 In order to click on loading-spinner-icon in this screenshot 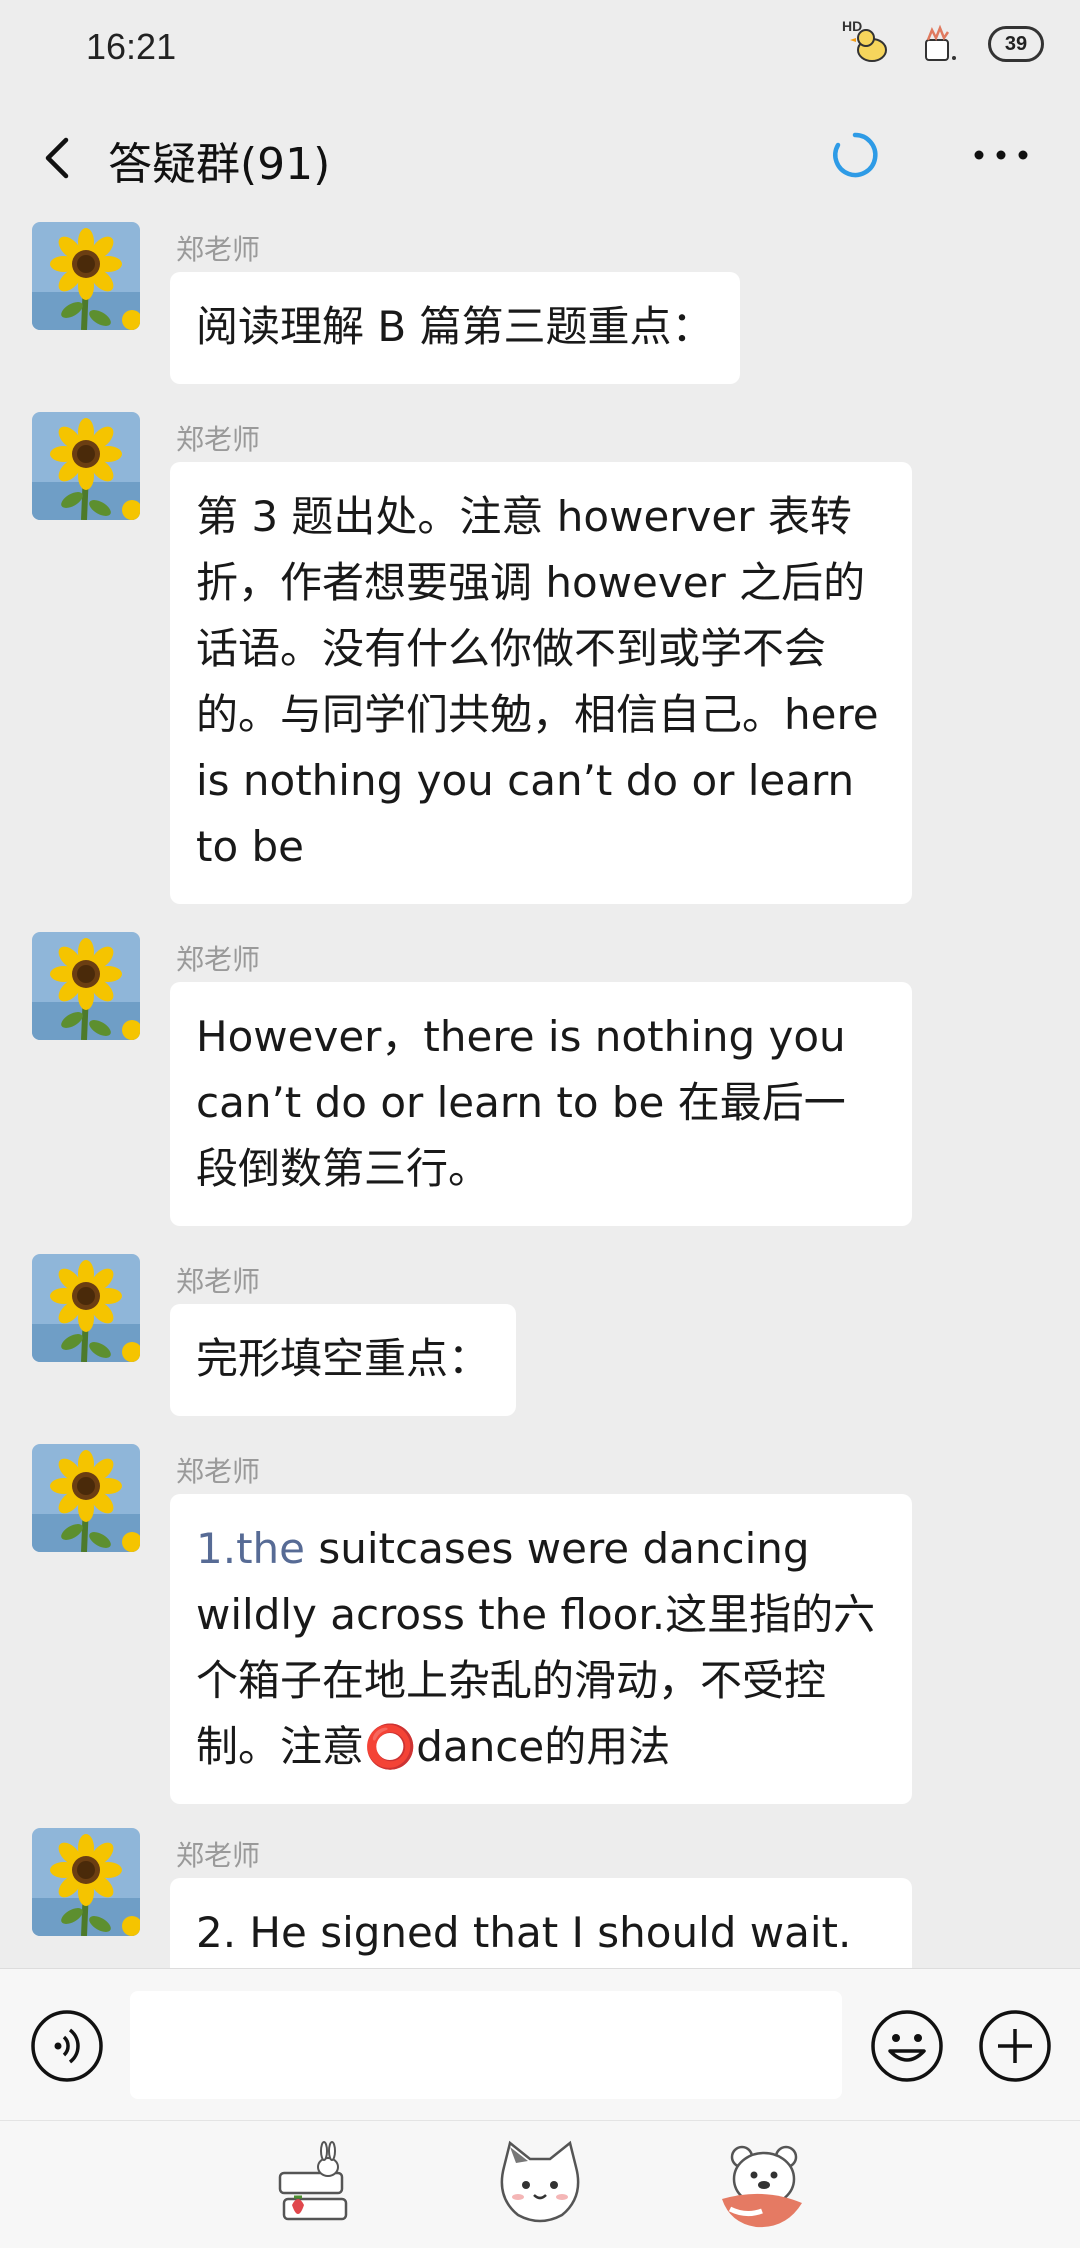, I will do `click(855, 155)`.